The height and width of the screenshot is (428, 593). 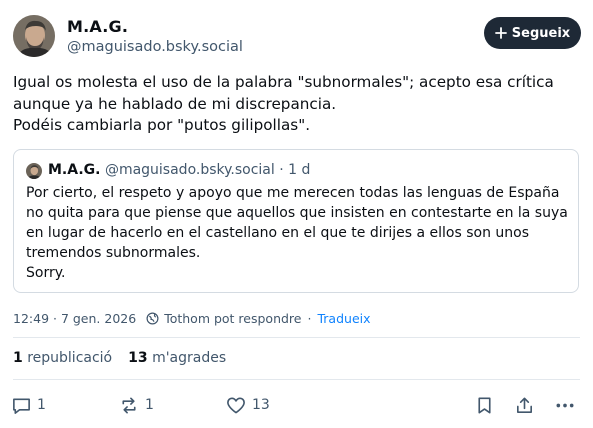 I want to click on reply-count: 1, so click(x=41, y=405).